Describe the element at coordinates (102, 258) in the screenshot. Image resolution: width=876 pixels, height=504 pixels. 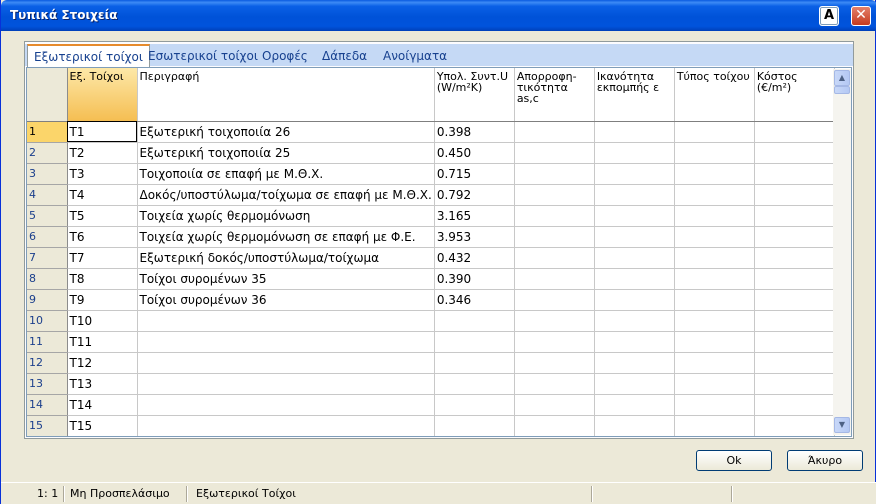
I see `cell-code: T7` at that location.